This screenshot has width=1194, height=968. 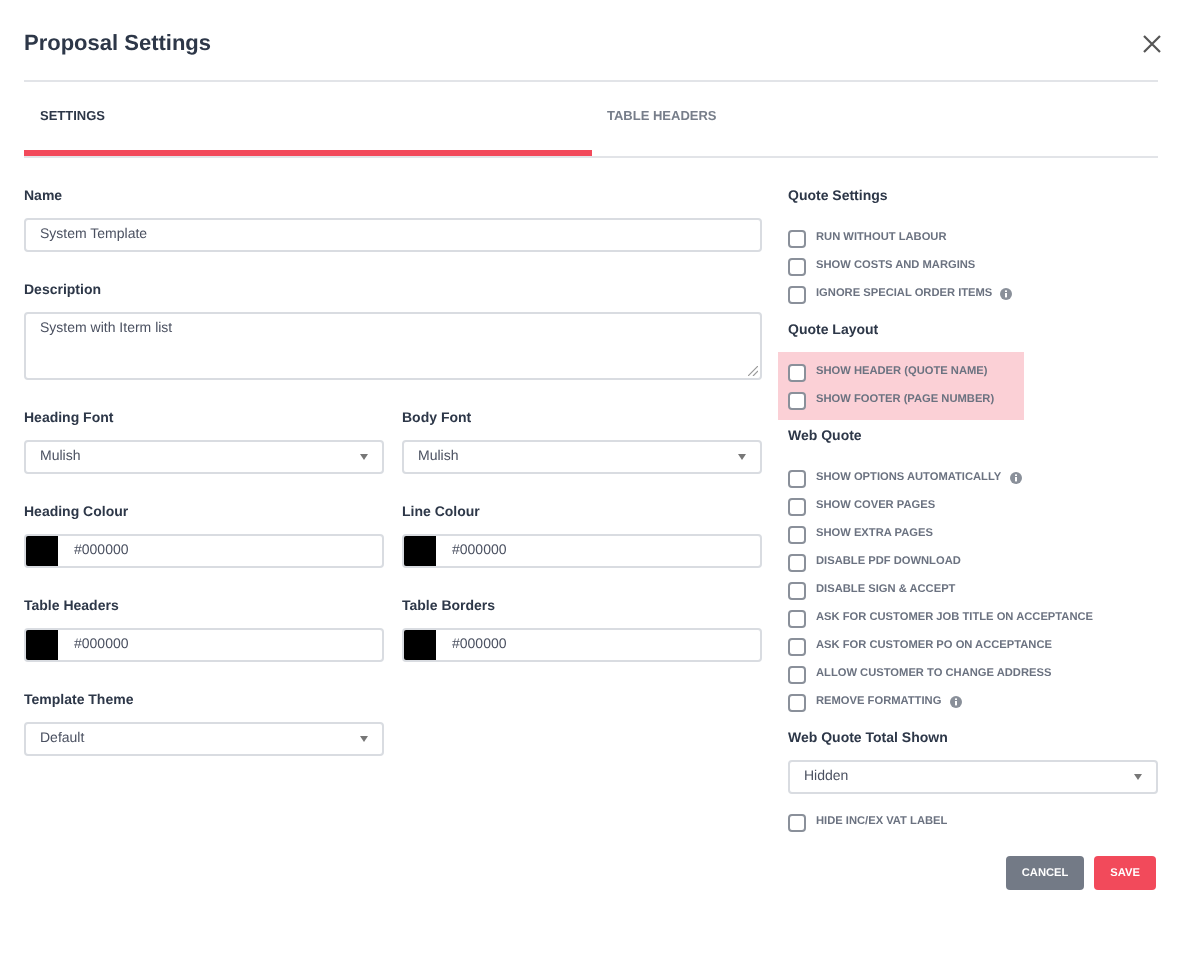 What do you see at coordinates (118, 43) in the screenshot?
I see `dialog-title: Proposal Settings` at bounding box center [118, 43].